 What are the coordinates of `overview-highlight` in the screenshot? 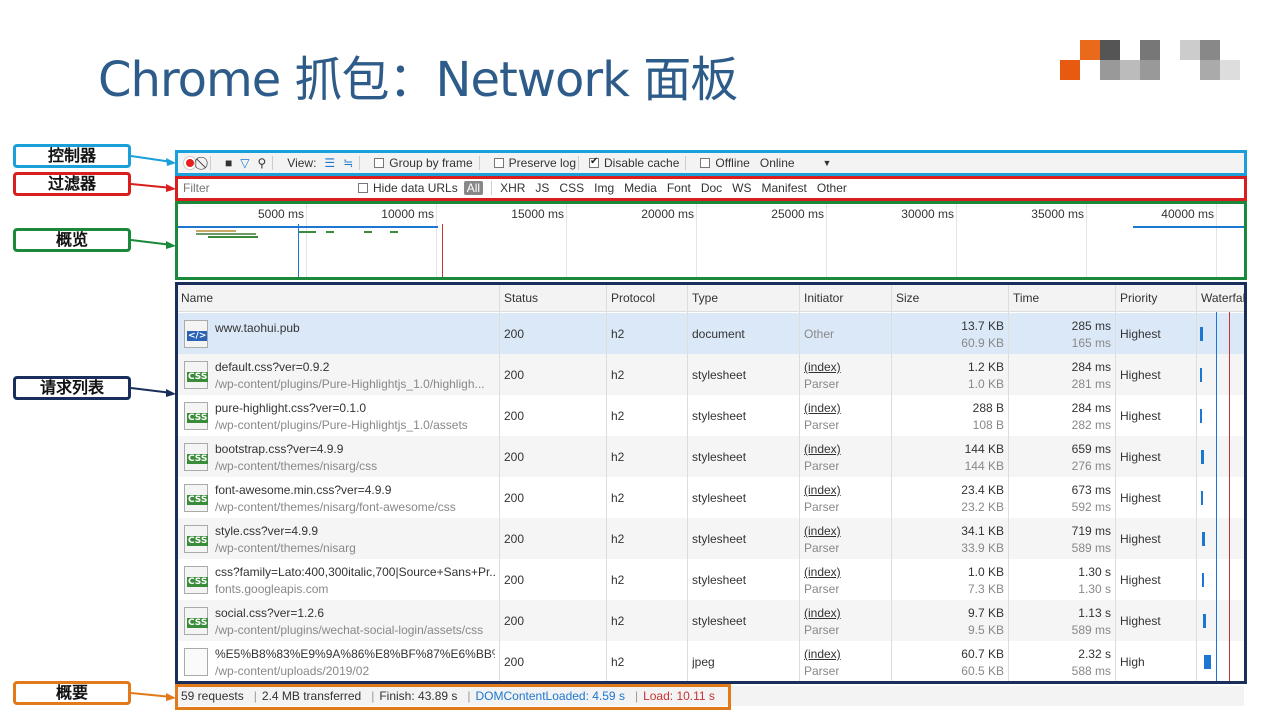 It's located at (711, 240).